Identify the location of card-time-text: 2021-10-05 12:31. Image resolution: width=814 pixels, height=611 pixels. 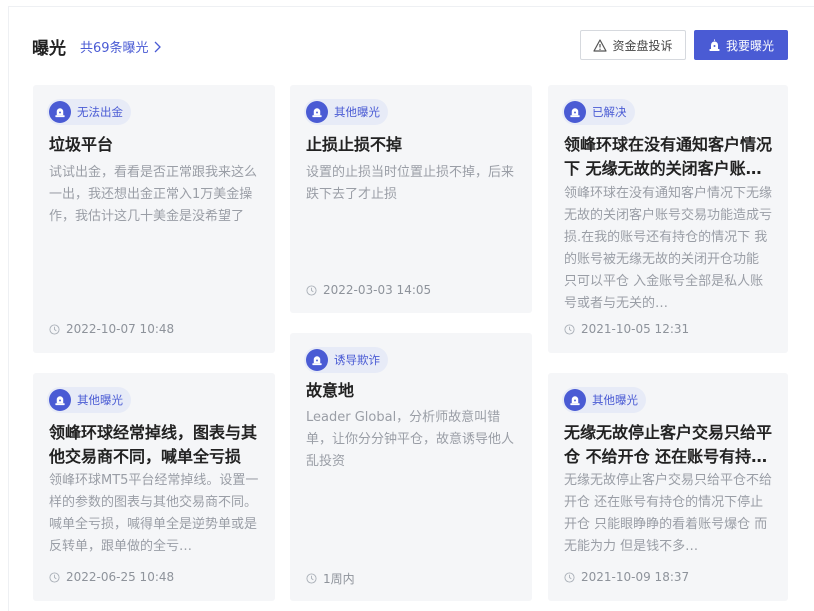
(635, 329).